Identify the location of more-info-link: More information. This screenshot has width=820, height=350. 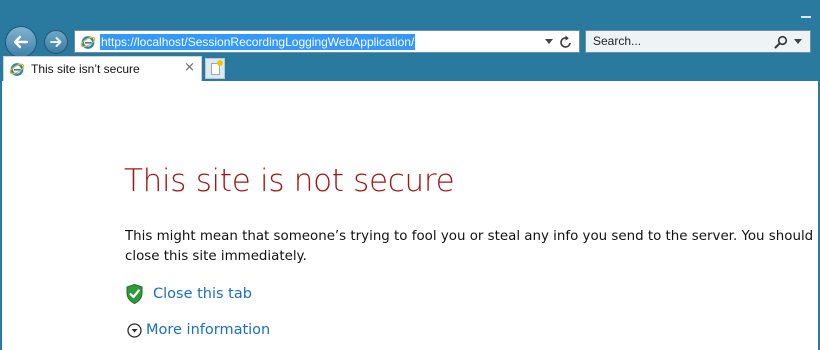
(208, 330).